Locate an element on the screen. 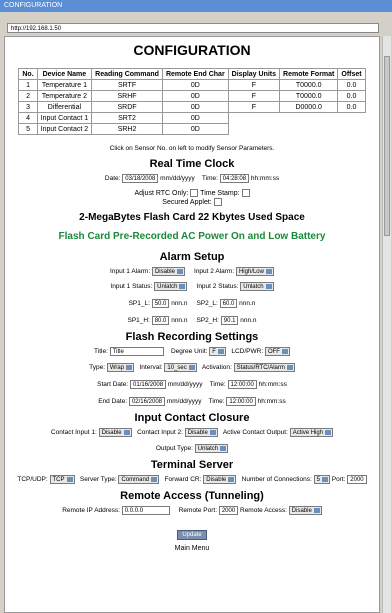 The height and width of the screenshot is (613, 392). in2-alarm-label: Input 2 Alarm: is located at coordinates (214, 272).